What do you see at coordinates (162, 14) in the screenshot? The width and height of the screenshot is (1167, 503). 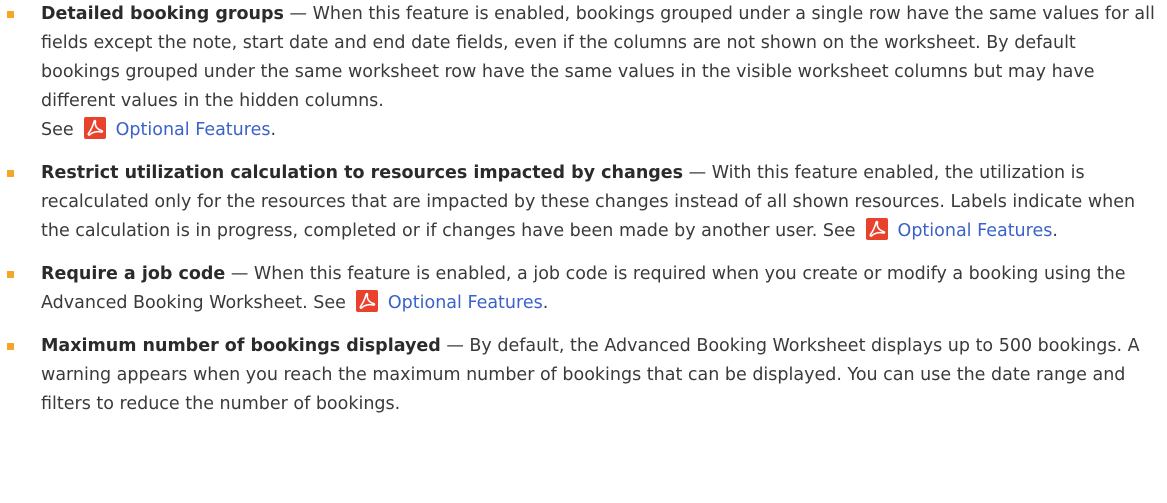 I see `feature-term: Detailed booking groups` at bounding box center [162, 14].